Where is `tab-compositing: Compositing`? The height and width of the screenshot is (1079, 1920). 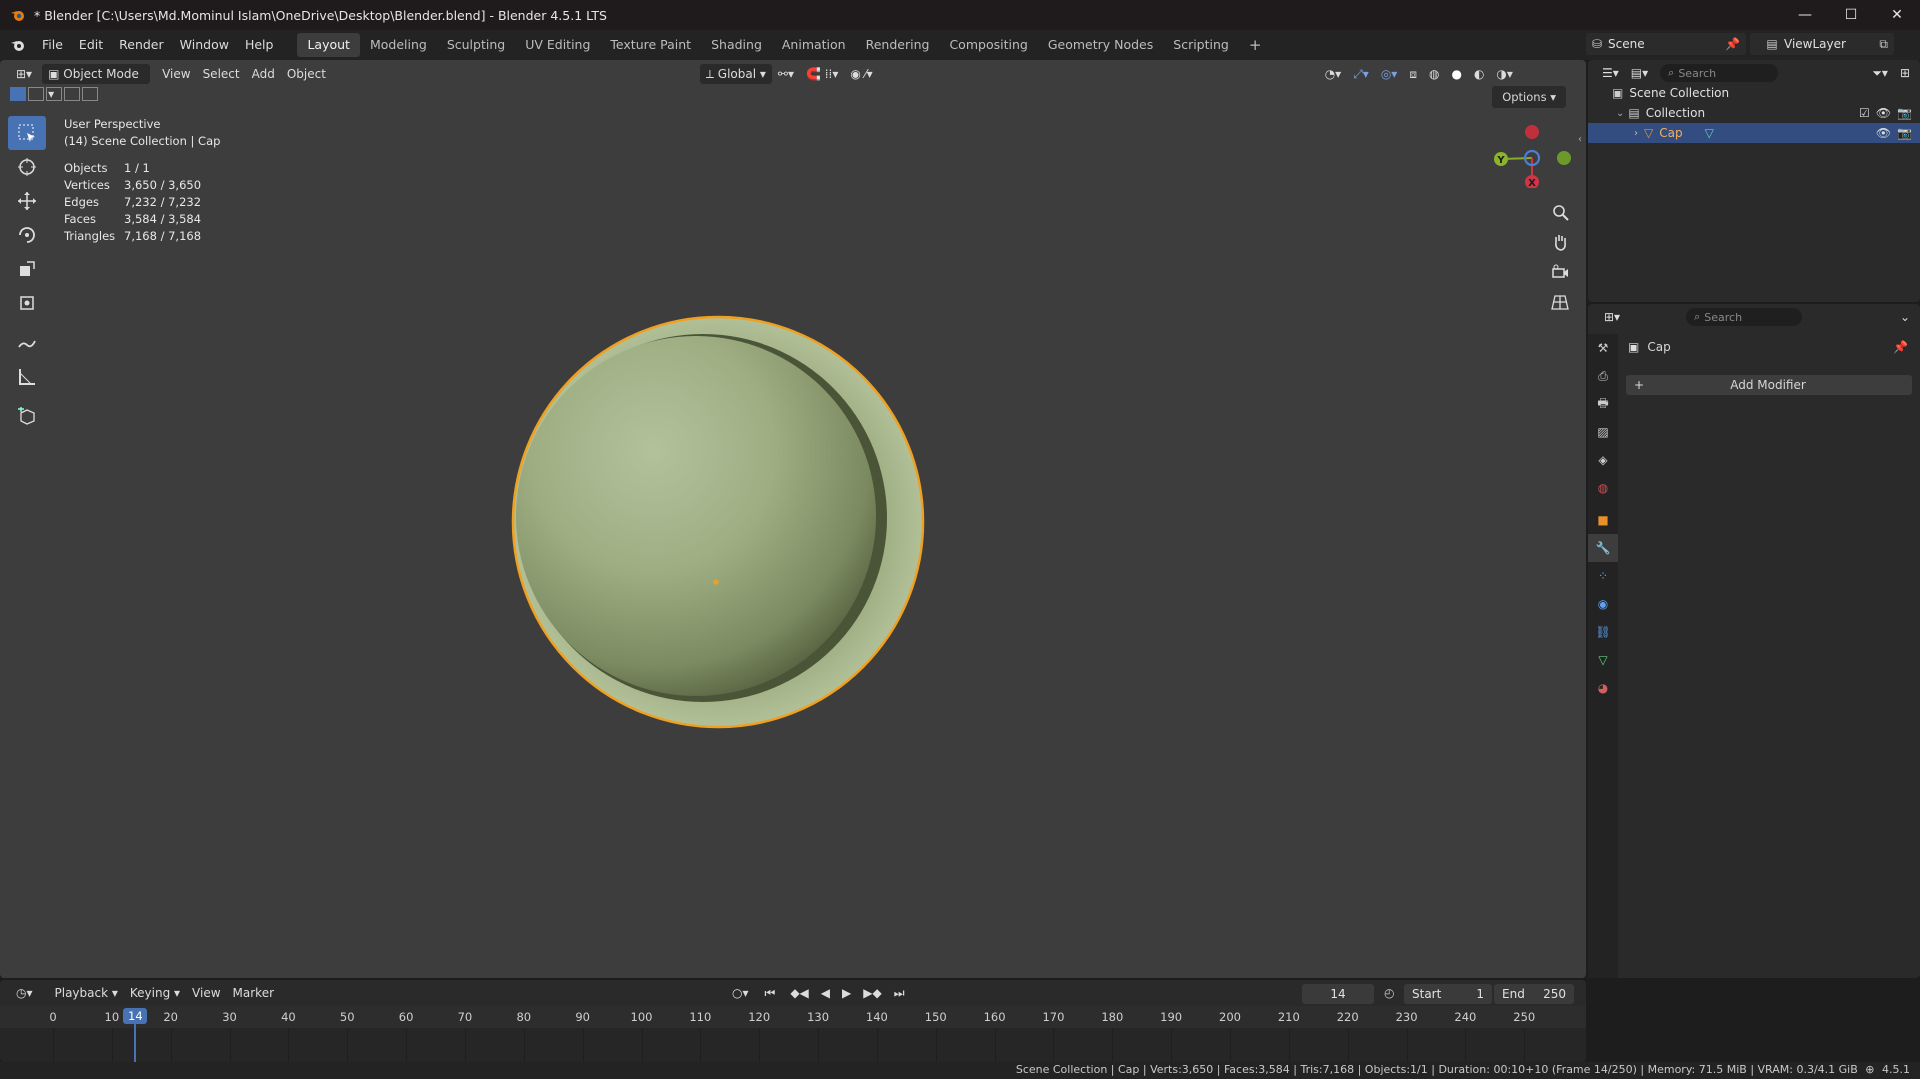
tab-compositing: Compositing is located at coordinates (988, 45).